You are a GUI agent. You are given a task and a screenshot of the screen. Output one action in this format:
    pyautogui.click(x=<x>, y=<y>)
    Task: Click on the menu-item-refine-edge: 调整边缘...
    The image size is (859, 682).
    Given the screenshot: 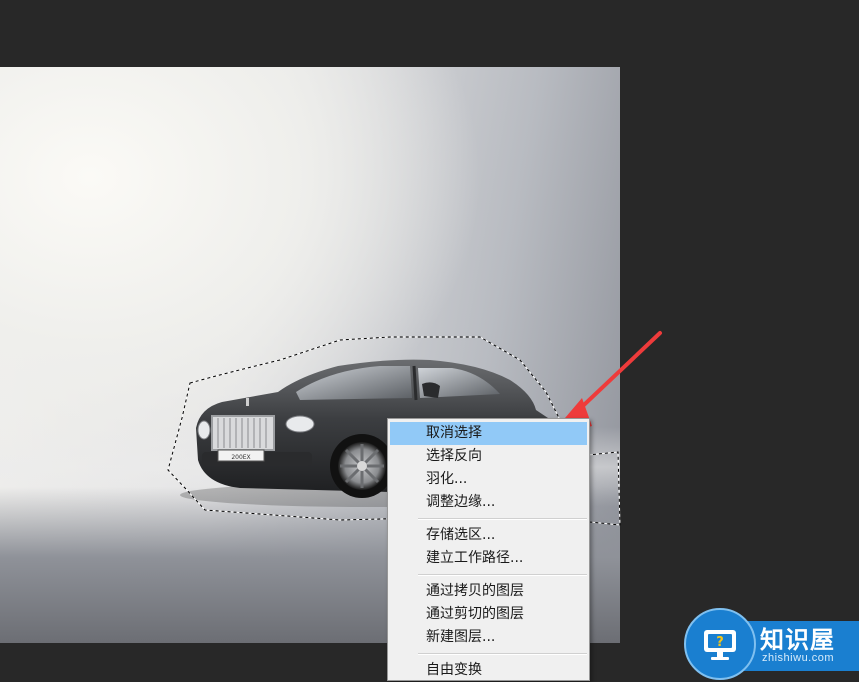 What is the action you would take?
    pyautogui.click(x=488, y=502)
    